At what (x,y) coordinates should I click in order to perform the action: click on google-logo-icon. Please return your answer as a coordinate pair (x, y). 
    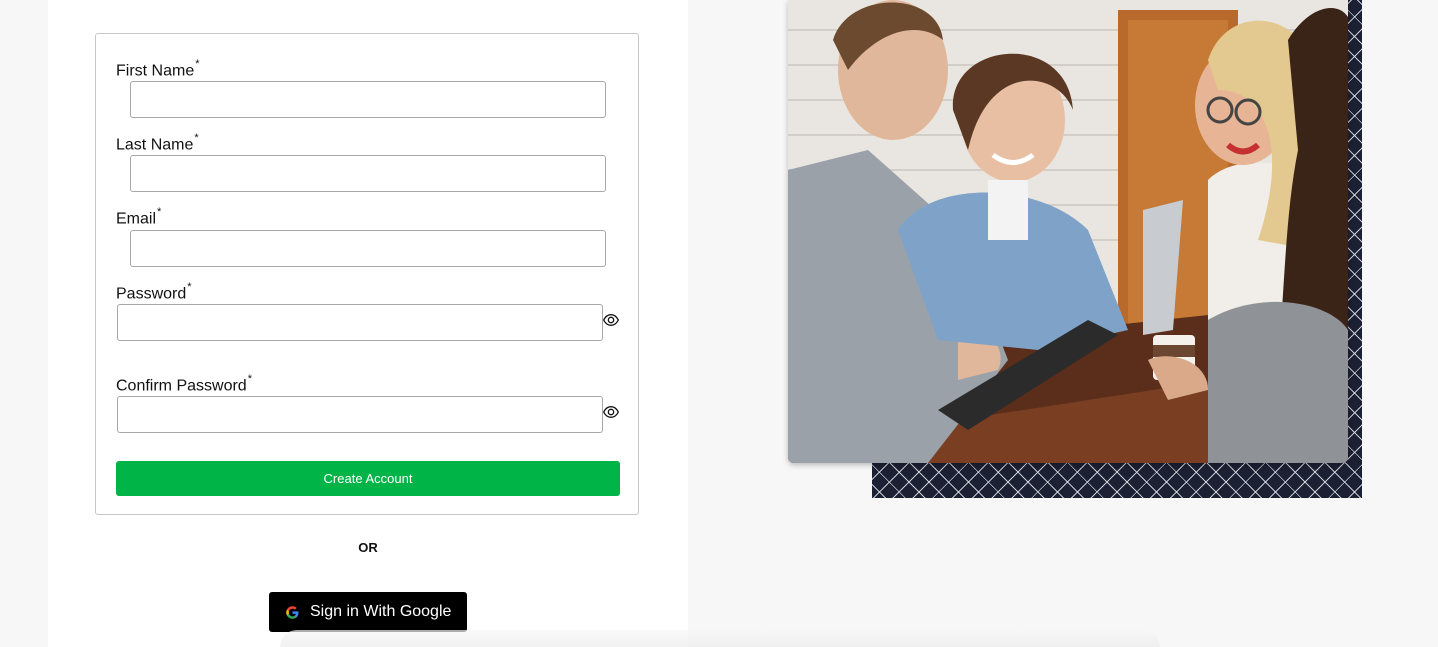
    Looking at the image, I should click on (292, 612).